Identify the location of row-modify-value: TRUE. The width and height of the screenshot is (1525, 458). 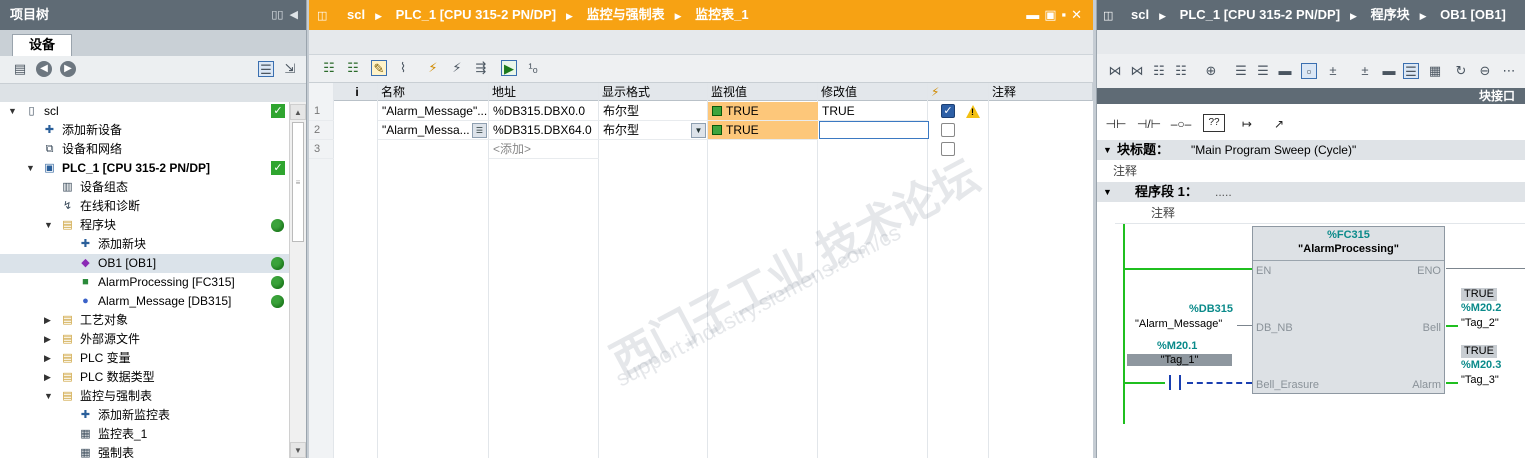
(873, 111).